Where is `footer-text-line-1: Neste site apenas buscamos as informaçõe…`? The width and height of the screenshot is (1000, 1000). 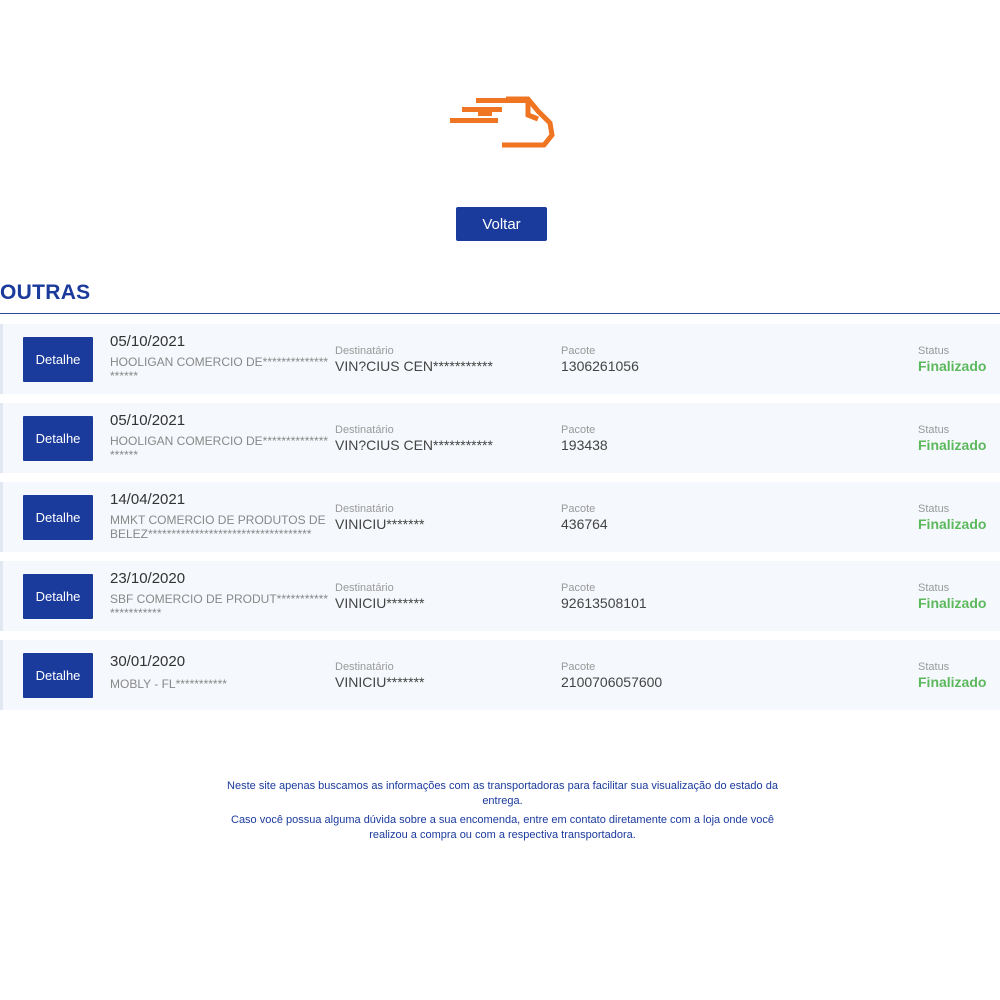 footer-text-line-1: Neste site apenas buscamos as informaçõe… is located at coordinates (502, 793).